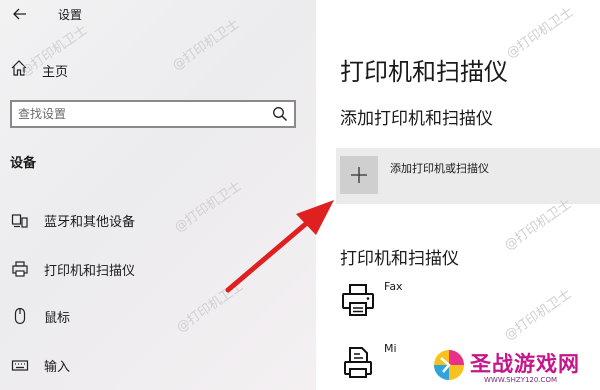  I want to click on sidebar-item-label: 打印机和扫描仪, so click(90, 271).